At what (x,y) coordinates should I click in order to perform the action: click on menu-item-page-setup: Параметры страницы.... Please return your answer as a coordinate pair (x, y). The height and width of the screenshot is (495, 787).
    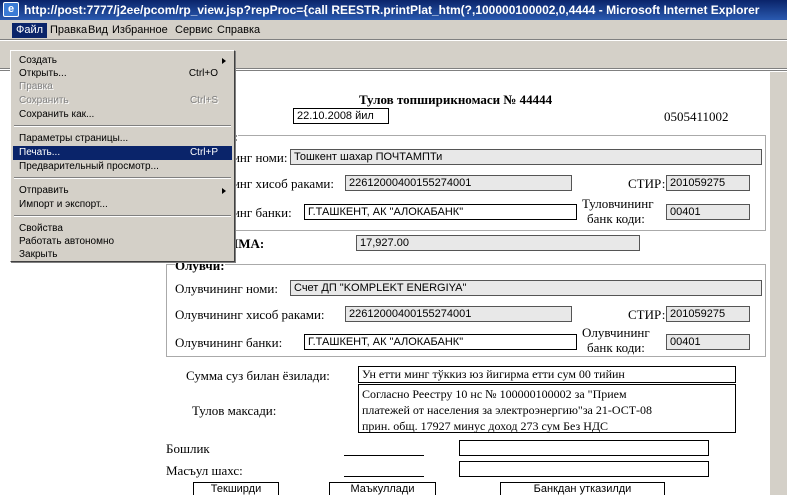
    Looking at the image, I should click on (122, 139).